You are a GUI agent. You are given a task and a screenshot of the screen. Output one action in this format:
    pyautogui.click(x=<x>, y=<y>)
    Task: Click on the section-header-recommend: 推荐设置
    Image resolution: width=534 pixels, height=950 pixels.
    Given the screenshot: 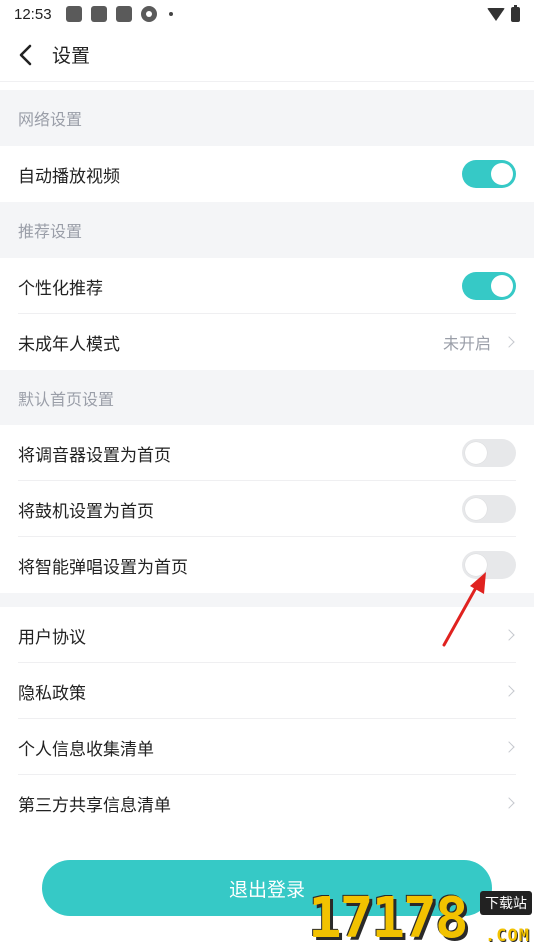 What is the action you would take?
    pyautogui.click(x=267, y=230)
    